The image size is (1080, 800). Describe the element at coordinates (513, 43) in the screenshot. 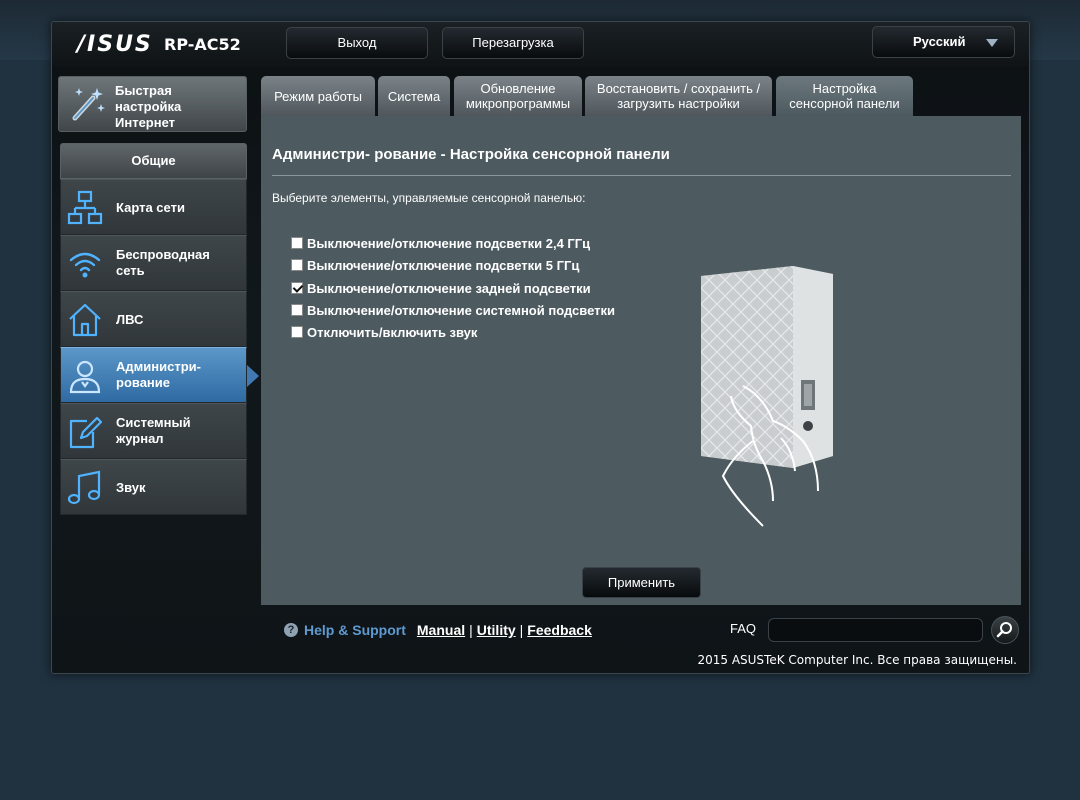

I see `reboot-button: Перезагрузка` at that location.